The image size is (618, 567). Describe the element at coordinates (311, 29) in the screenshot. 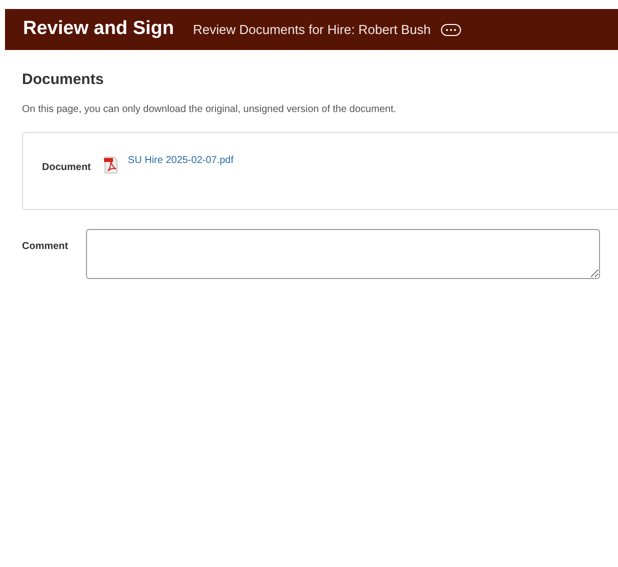

I see `page-subtitle: Review Documents for Hire: Robert Bush` at that location.